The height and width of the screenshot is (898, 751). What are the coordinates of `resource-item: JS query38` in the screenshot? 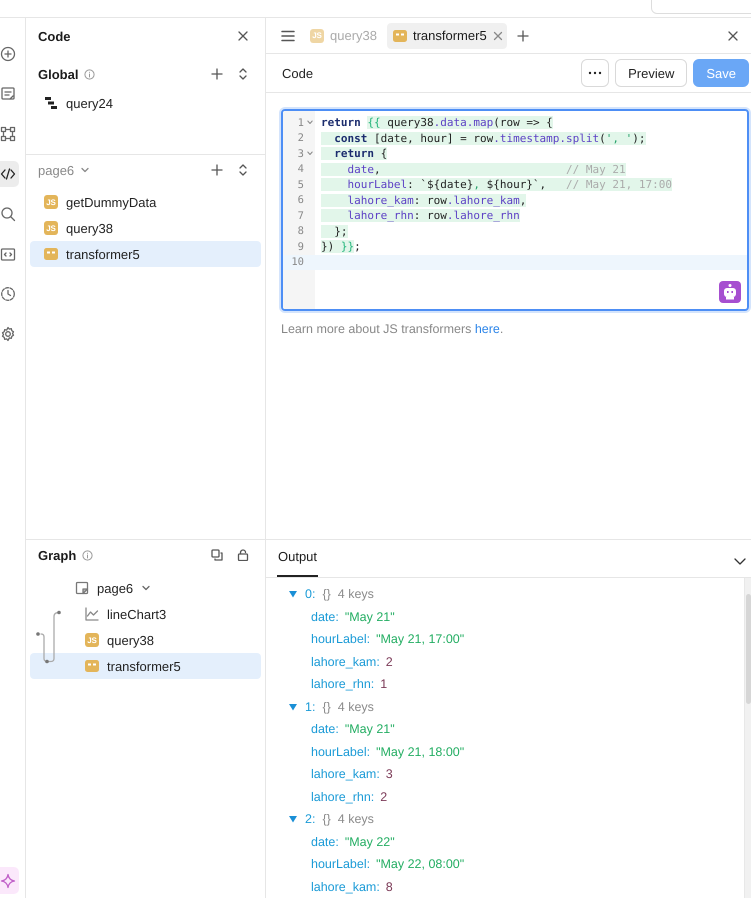 It's located at (145, 228).